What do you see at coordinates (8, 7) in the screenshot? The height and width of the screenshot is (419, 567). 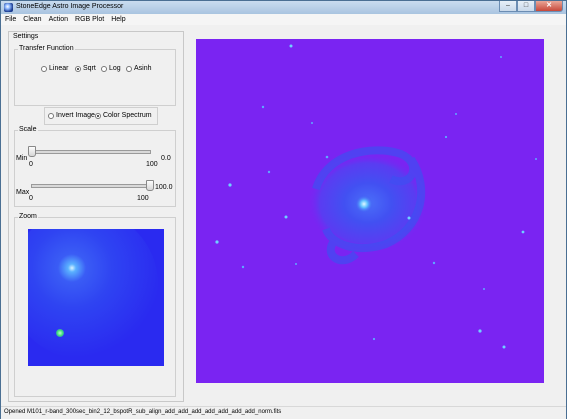 I see `app-icon` at bounding box center [8, 7].